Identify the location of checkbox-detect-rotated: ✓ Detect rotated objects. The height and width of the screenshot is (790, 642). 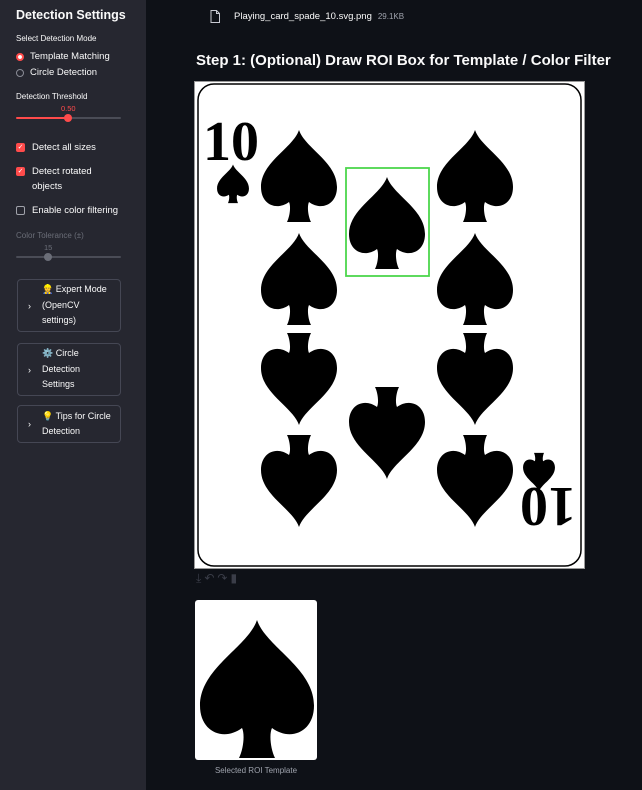
(66, 179).